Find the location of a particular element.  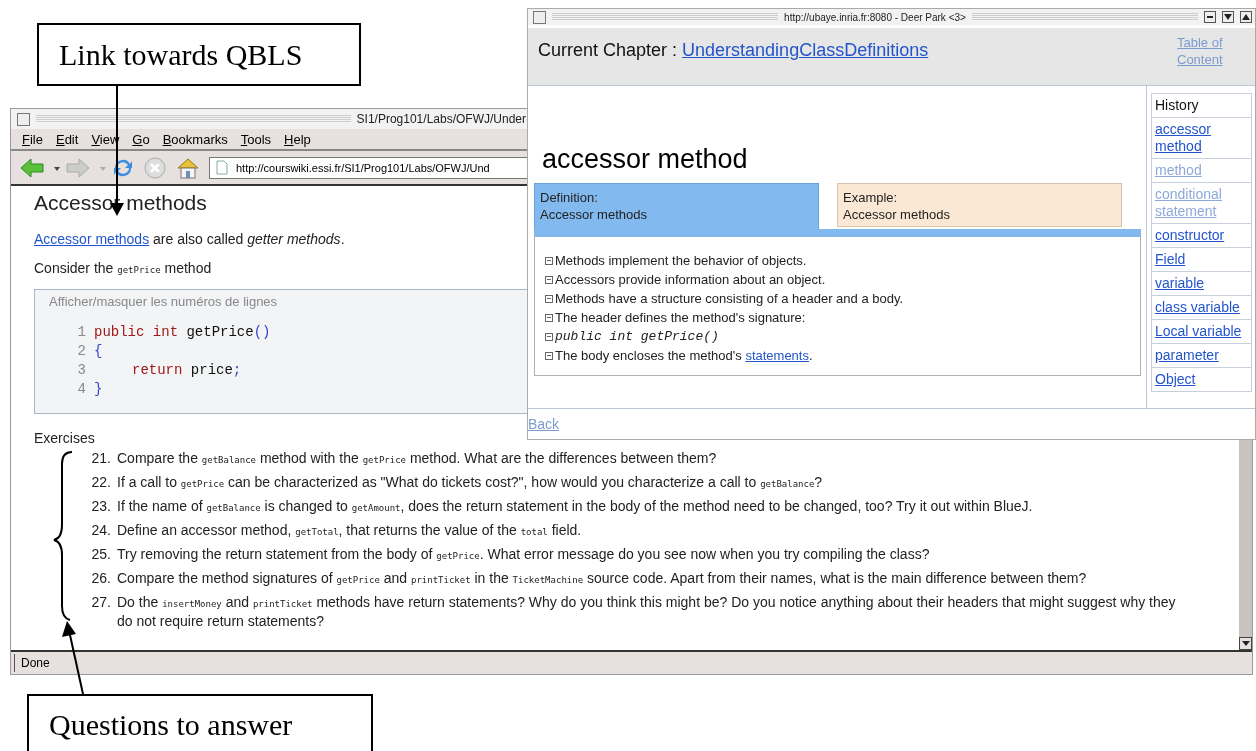

line-number: 4 is located at coordinates (81, 389).